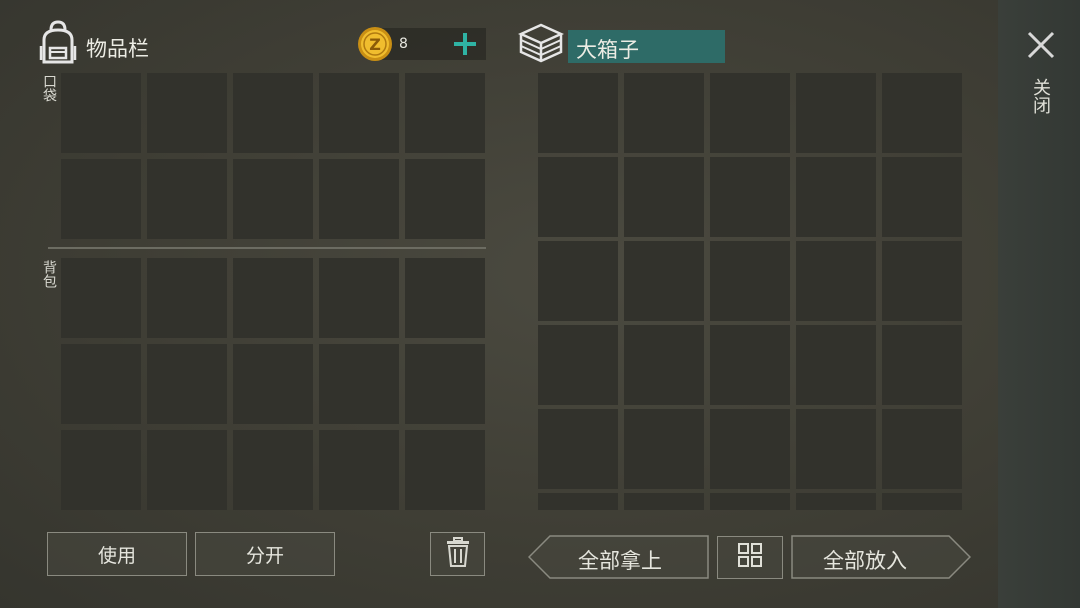  Describe the element at coordinates (267, 248) in the screenshot. I see `section-divider` at that location.